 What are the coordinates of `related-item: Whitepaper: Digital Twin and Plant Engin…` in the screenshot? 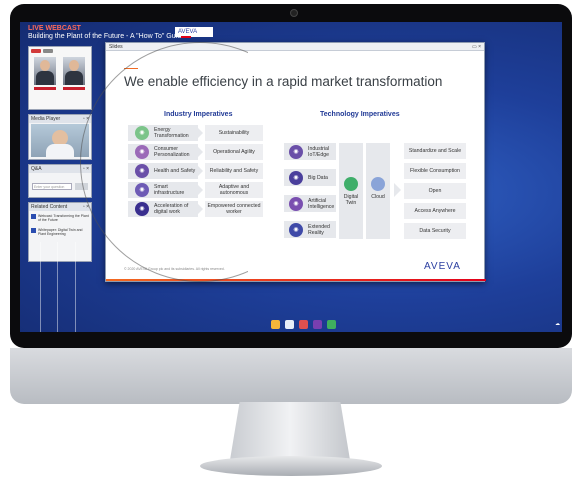 It's located at (60, 232).